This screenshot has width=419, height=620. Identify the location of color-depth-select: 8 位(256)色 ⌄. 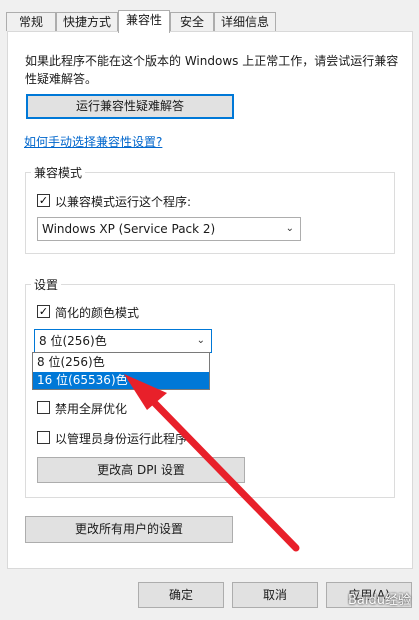
(123, 341).